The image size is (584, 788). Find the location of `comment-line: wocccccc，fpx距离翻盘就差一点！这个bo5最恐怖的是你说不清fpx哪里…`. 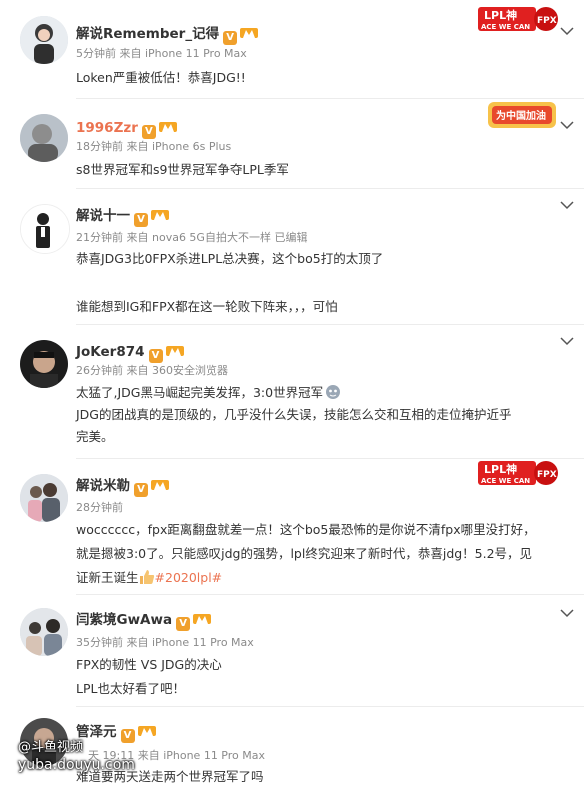

comment-line: wocccccc，fpx距离翻盘就差一点！这个bo5最恐怖的是你说不清fpx哪里… is located at coordinates (306, 529).